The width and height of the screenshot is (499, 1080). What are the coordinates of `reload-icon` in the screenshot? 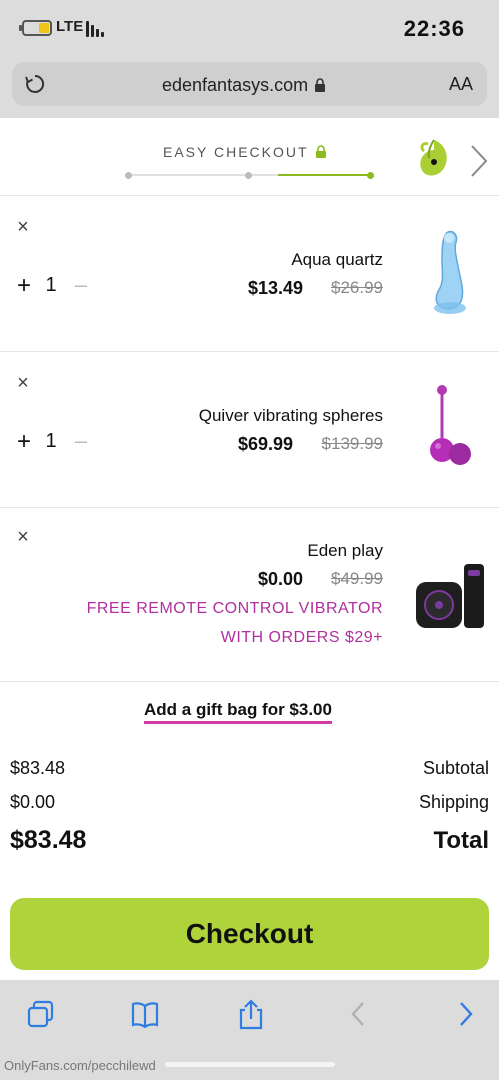 It's located at (35, 84).